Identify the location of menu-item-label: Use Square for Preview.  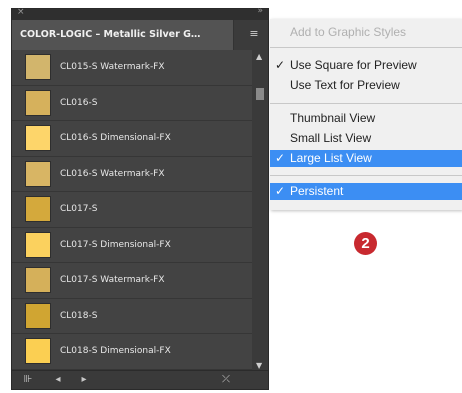
(353, 65).